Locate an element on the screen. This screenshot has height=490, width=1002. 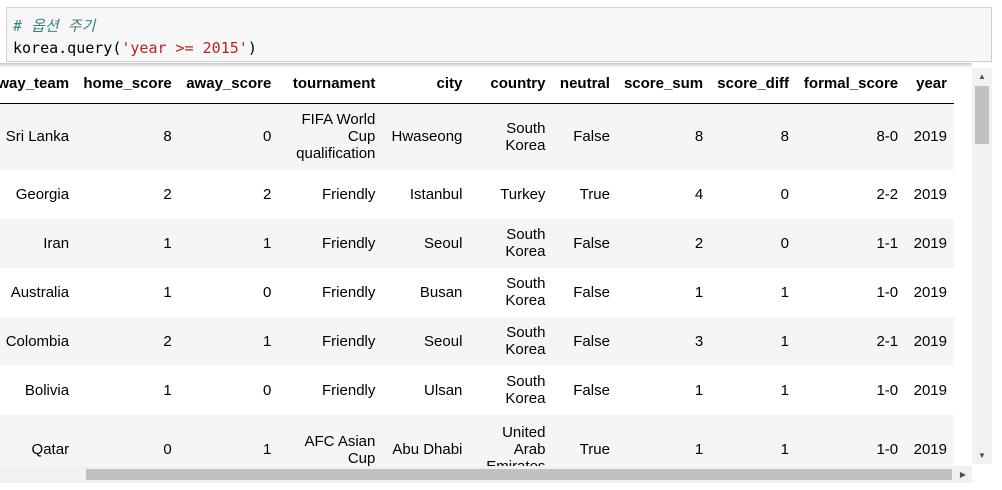
cell-home-score: 0 is located at coordinates (167, 449).